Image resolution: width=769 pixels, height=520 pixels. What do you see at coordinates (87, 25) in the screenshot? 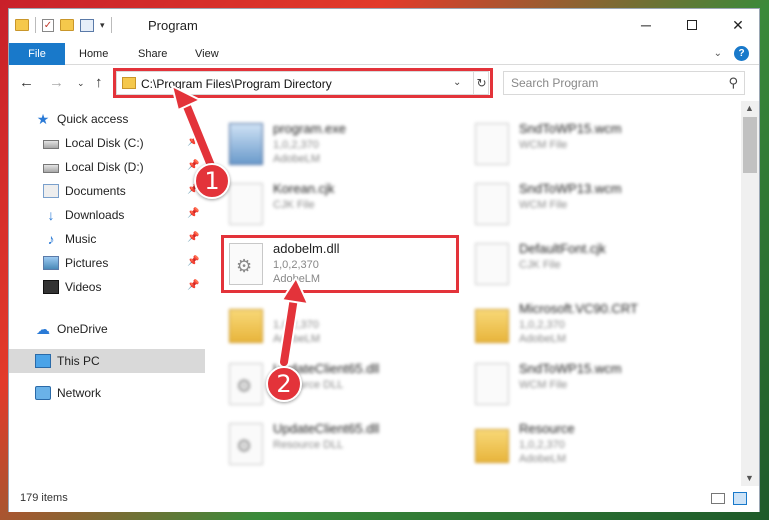
I see `properties-icon` at bounding box center [87, 25].